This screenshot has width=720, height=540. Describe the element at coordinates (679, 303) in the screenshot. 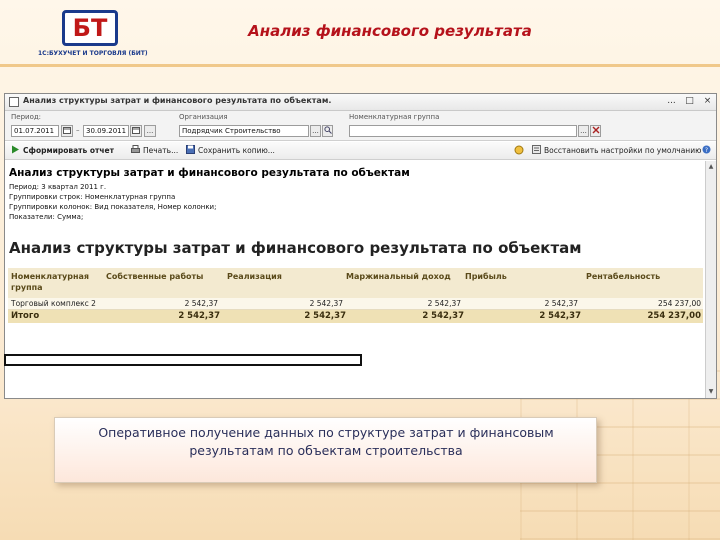

I see `row-value-cell: 254 237,00` at that location.